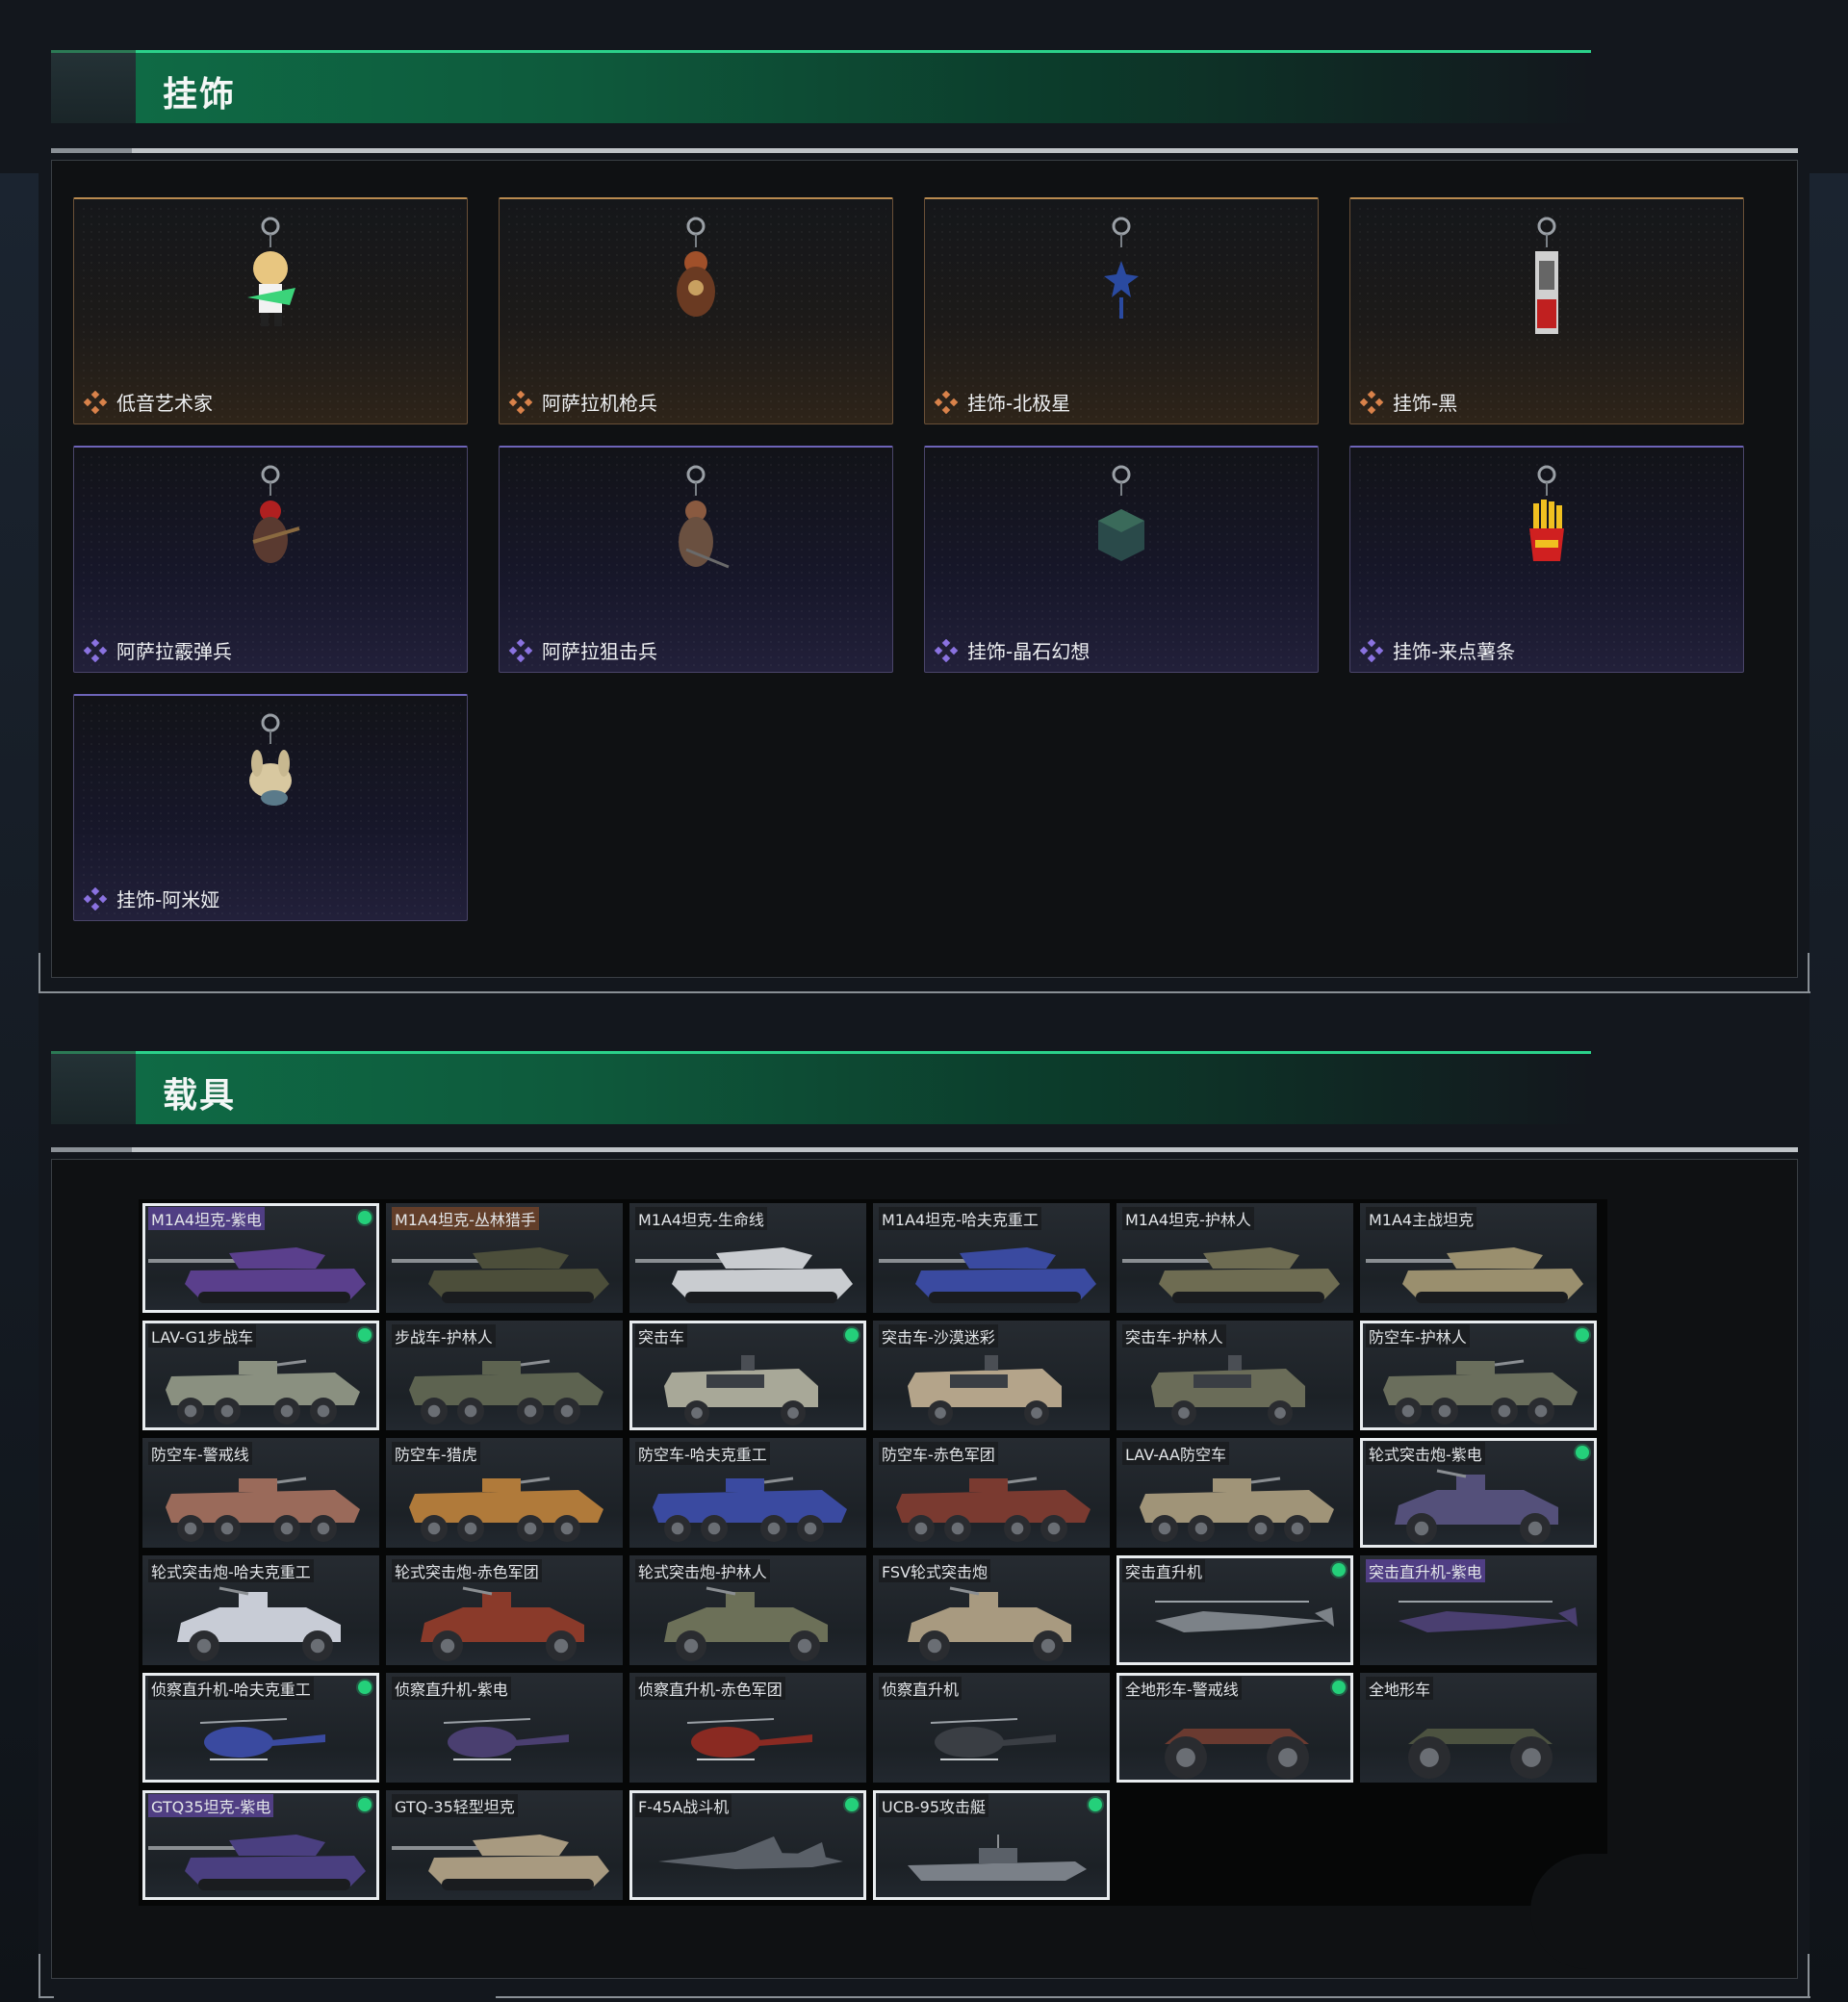 The height and width of the screenshot is (2002, 1848). What do you see at coordinates (1478, 1493) in the screenshot?
I see `vehicle-card: 轮式突击炮-紫电` at bounding box center [1478, 1493].